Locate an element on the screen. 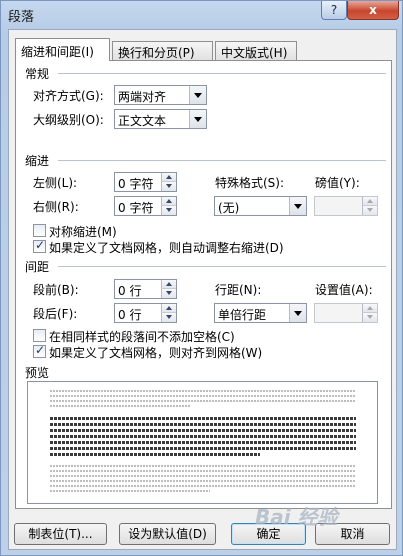  close-button: x is located at coordinates (373, 10).